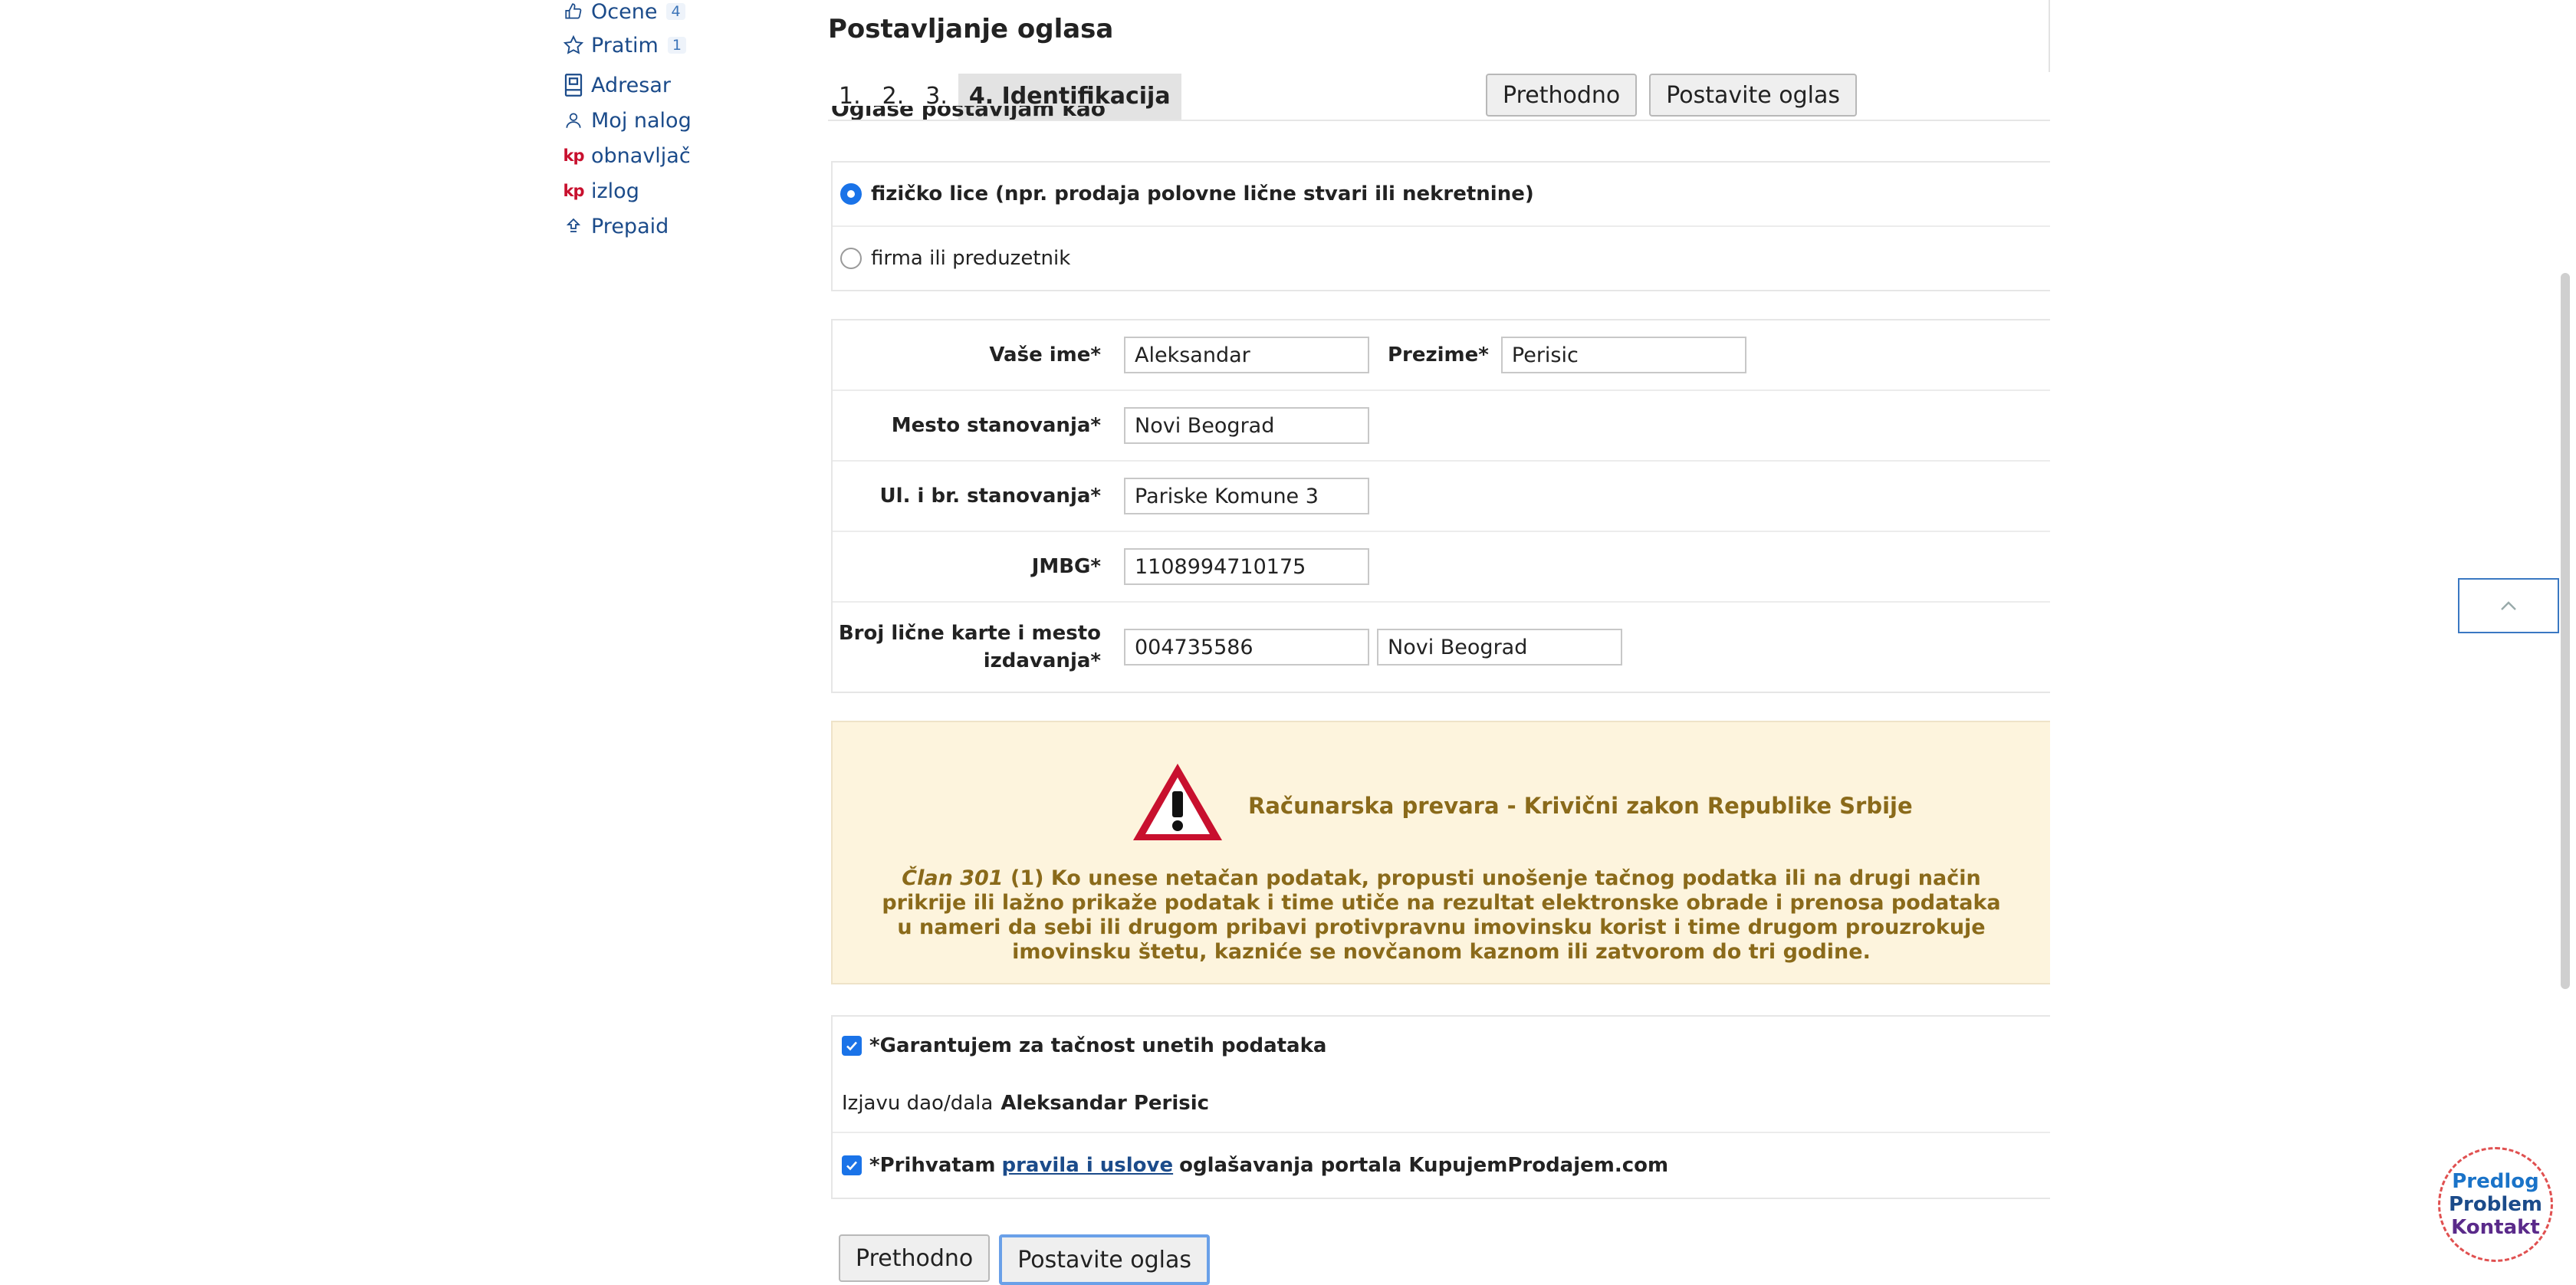 The height and width of the screenshot is (1285, 2576). What do you see at coordinates (1441, 1104) in the screenshot?
I see `statement-row: Izjavu dao/dala Aleksandar Perisic` at bounding box center [1441, 1104].